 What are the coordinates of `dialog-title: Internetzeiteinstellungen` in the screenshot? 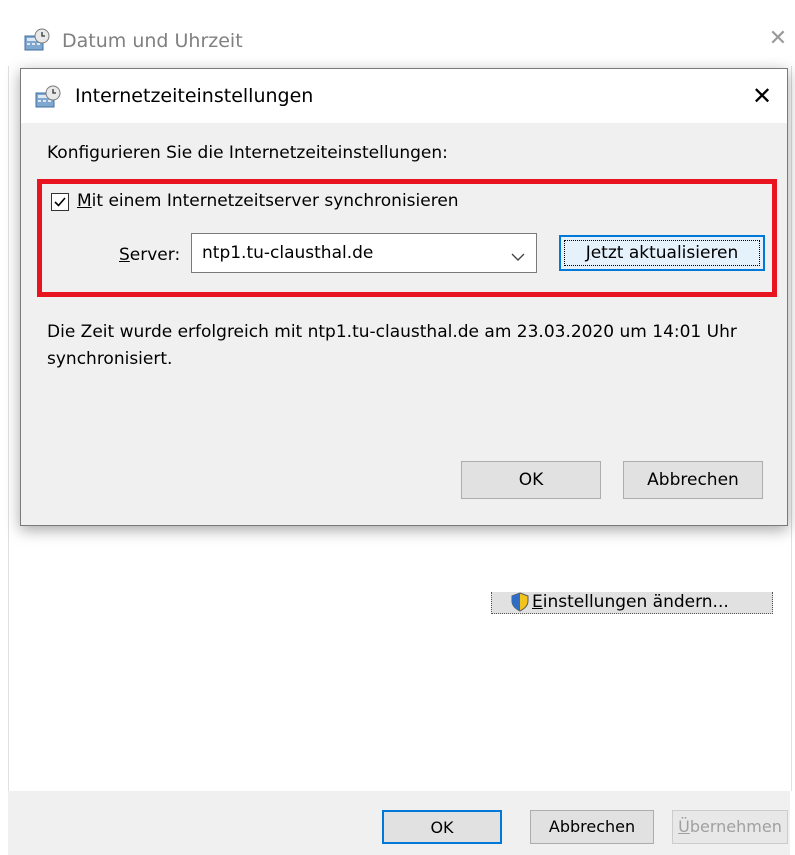 It's located at (194, 96).